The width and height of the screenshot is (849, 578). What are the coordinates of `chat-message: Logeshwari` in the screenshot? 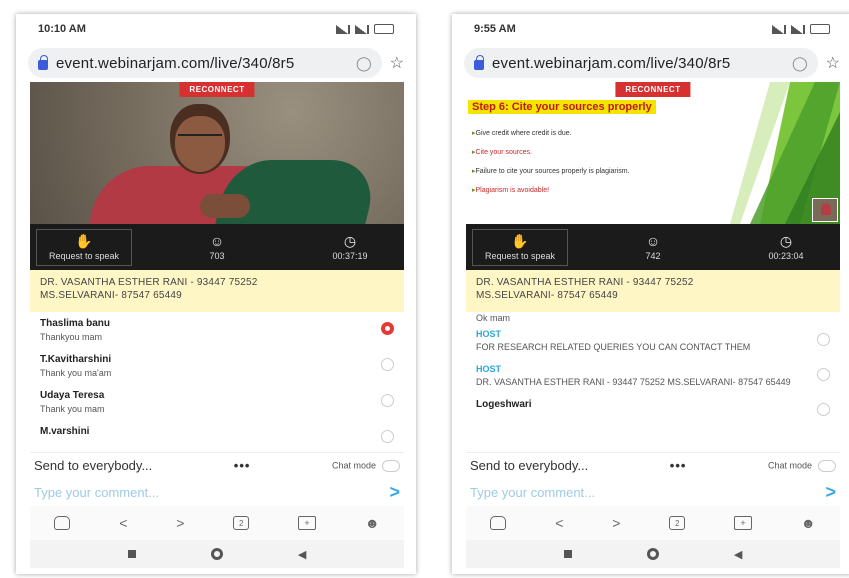 It's located at (653, 404).